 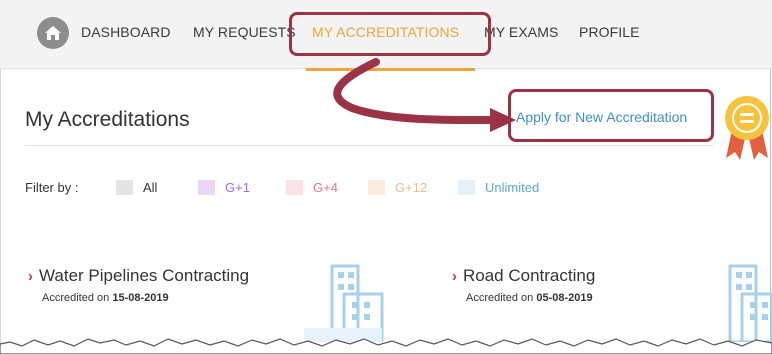 What do you see at coordinates (126, 32) in the screenshot?
I see `nav-dashboard: DASHBOARD` at bounding box center [126, 32].